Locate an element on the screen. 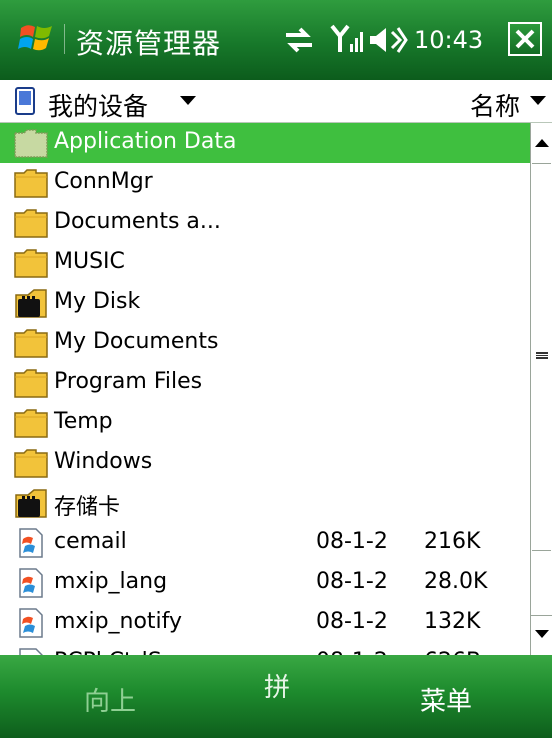 The image size is (552, 738). list-item: My Disk is located at coordinates (265, 303).